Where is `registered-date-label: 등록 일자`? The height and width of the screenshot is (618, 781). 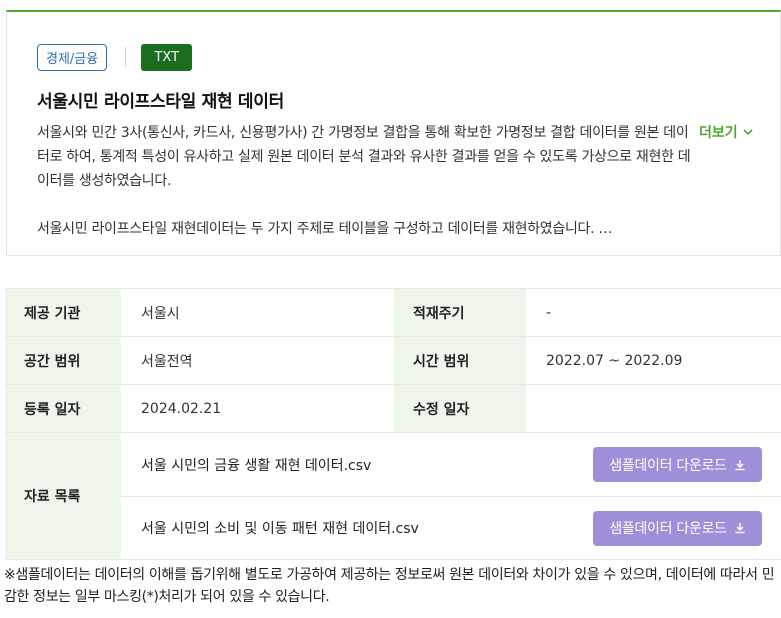
registered-date-label: 등록 일자 is located at coordinates (63, 408).